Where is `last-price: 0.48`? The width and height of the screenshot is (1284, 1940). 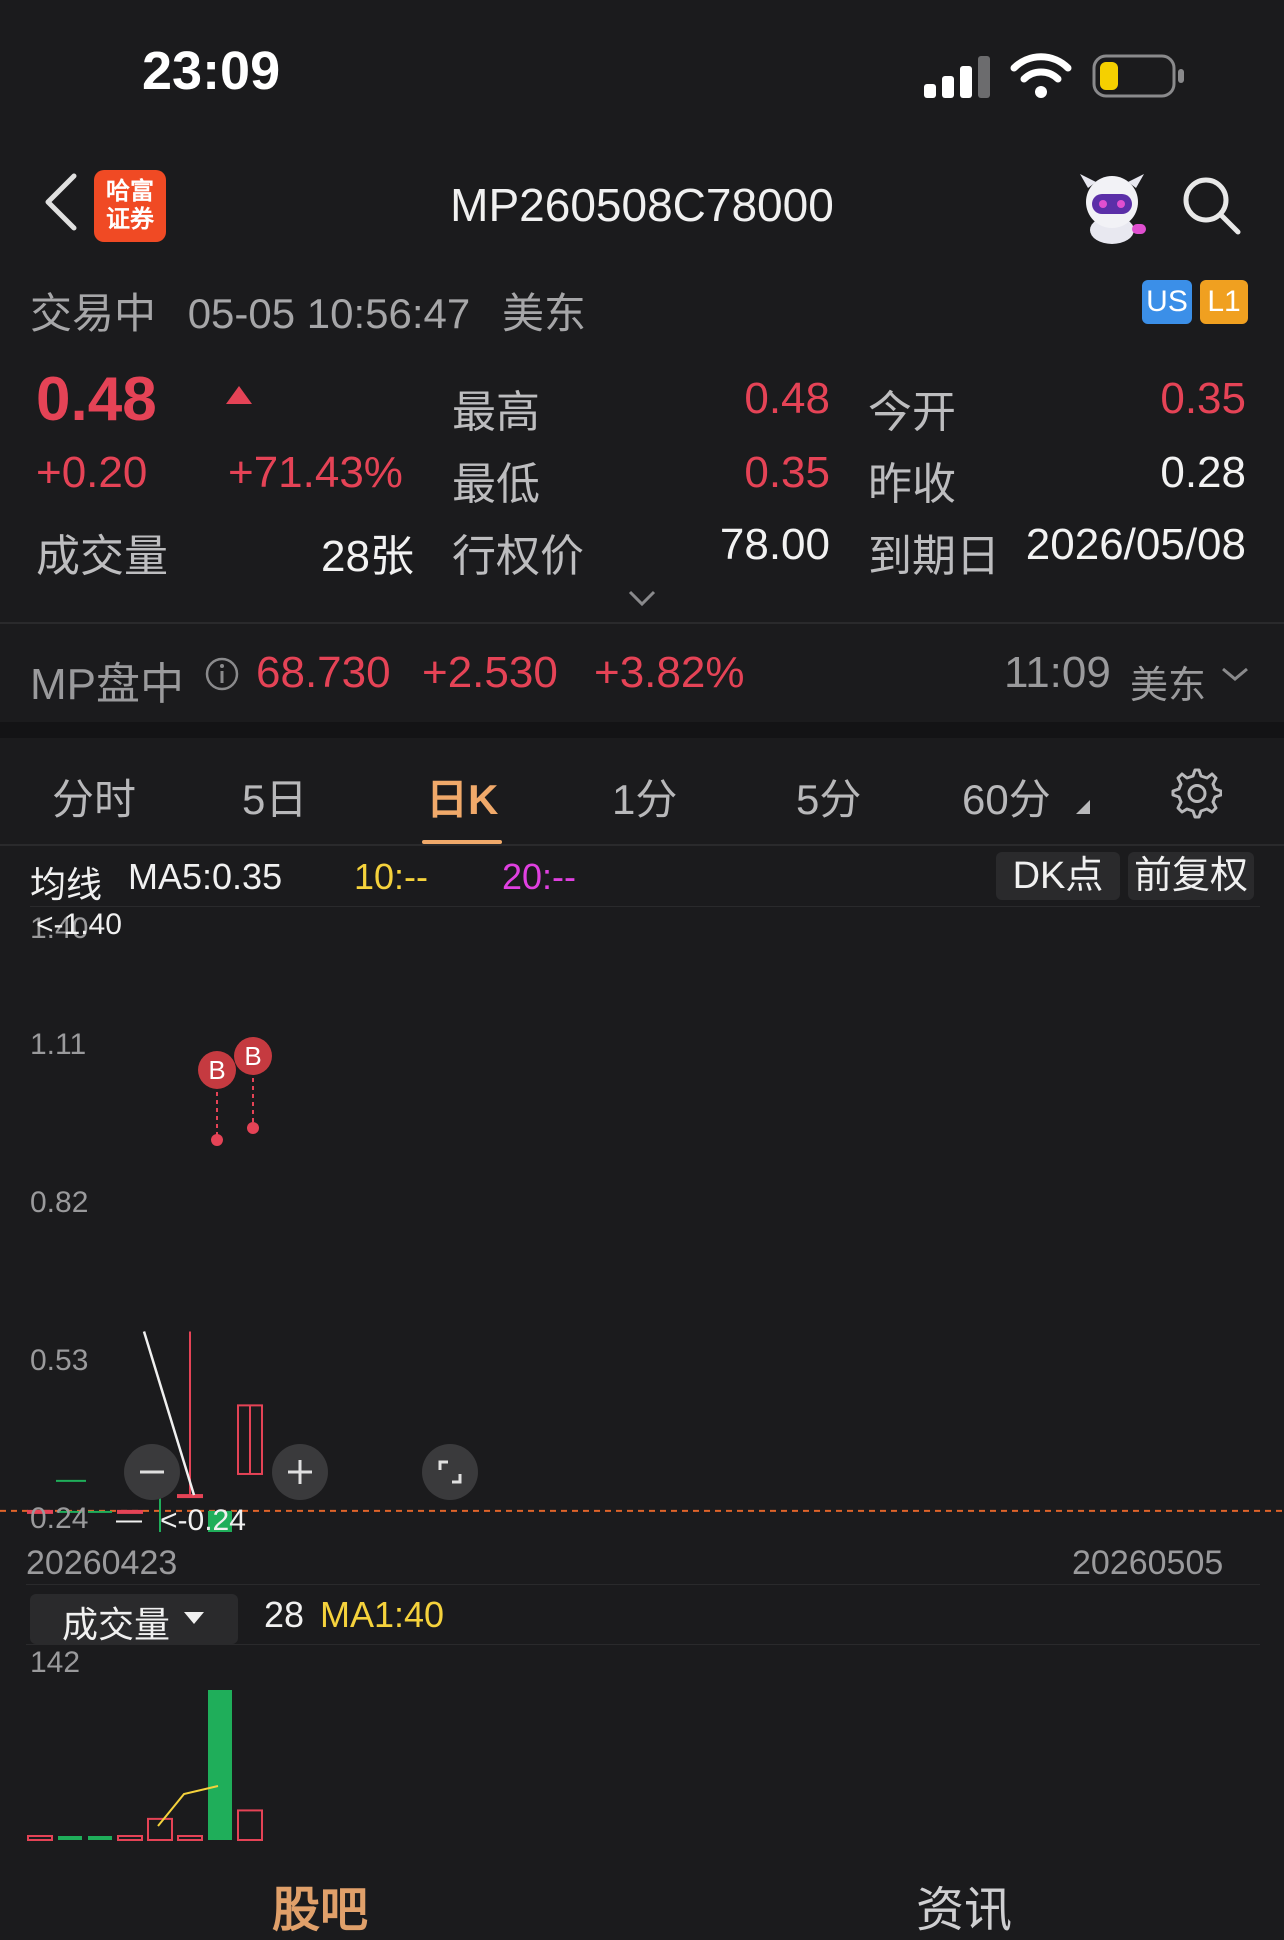 last-price: 0.48 is located at coordinates (96, 399).